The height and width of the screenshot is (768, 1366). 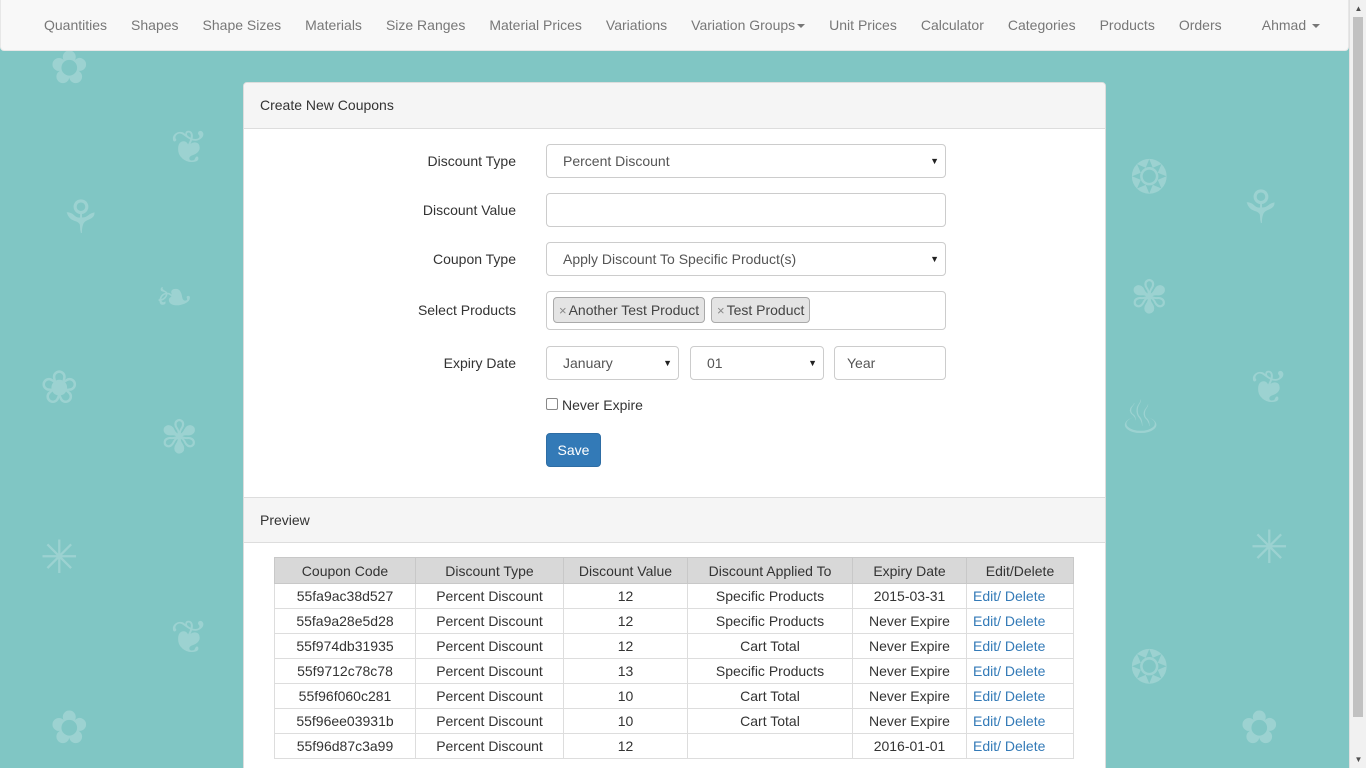 I want to click on nav-item-variations: Variations, so click(x=636, y=25).